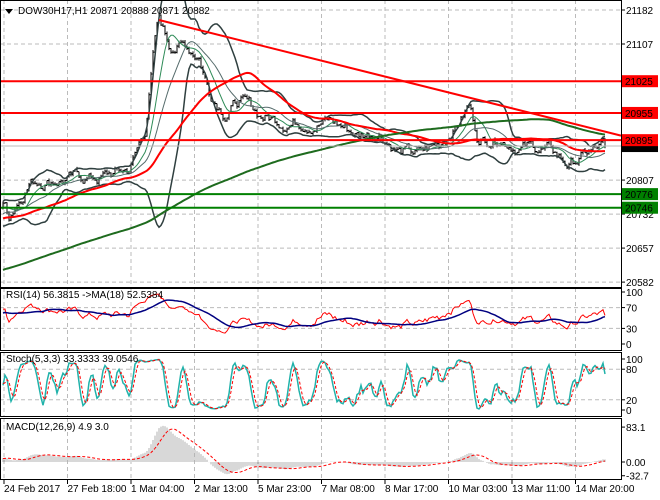  What do you see at coordinates (97, 489) in the screenshot?
I see `time-label: 27 Feb 18:00` at bounding box center [97, 489].